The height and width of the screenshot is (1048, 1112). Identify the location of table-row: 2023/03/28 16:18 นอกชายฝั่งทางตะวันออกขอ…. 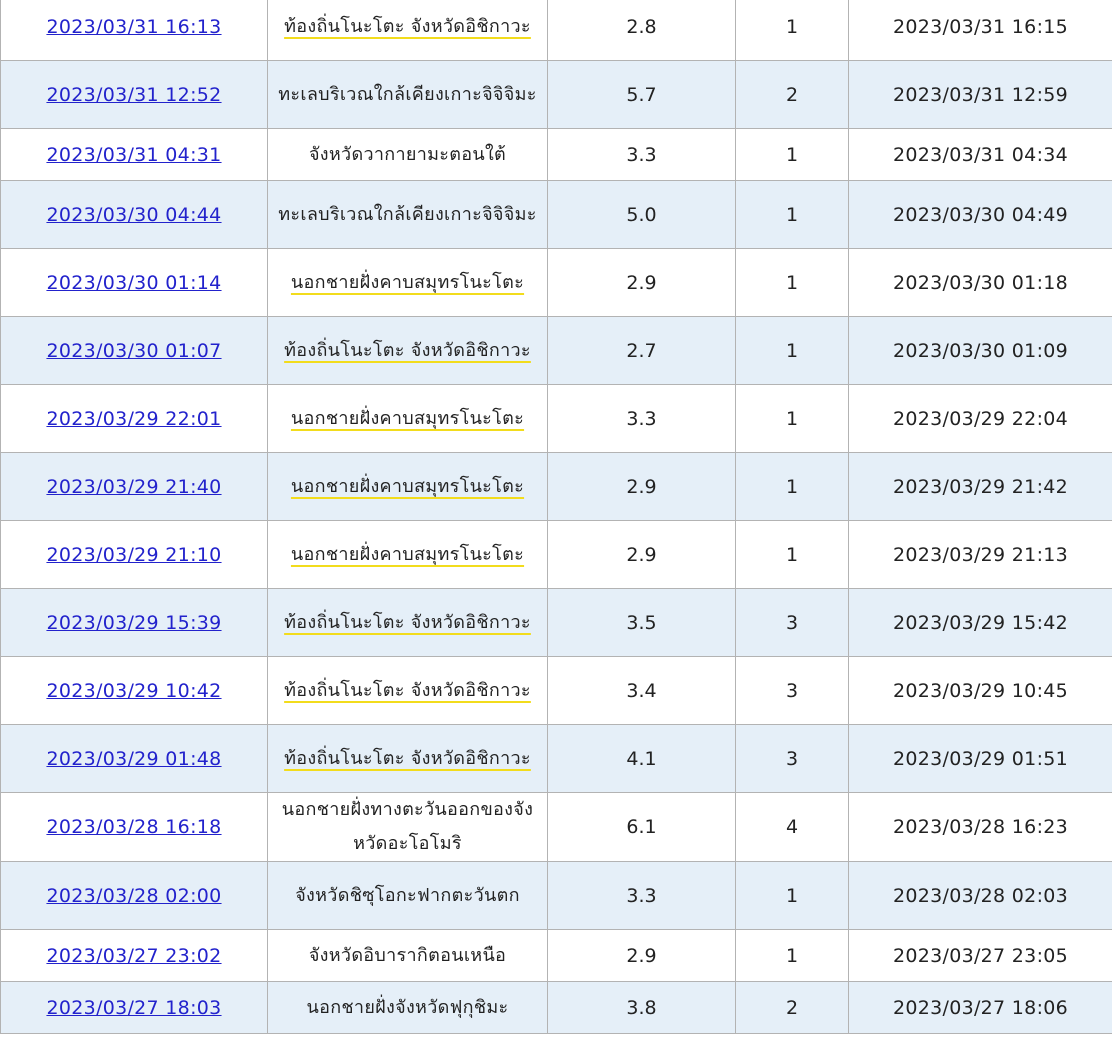
(556, 827).